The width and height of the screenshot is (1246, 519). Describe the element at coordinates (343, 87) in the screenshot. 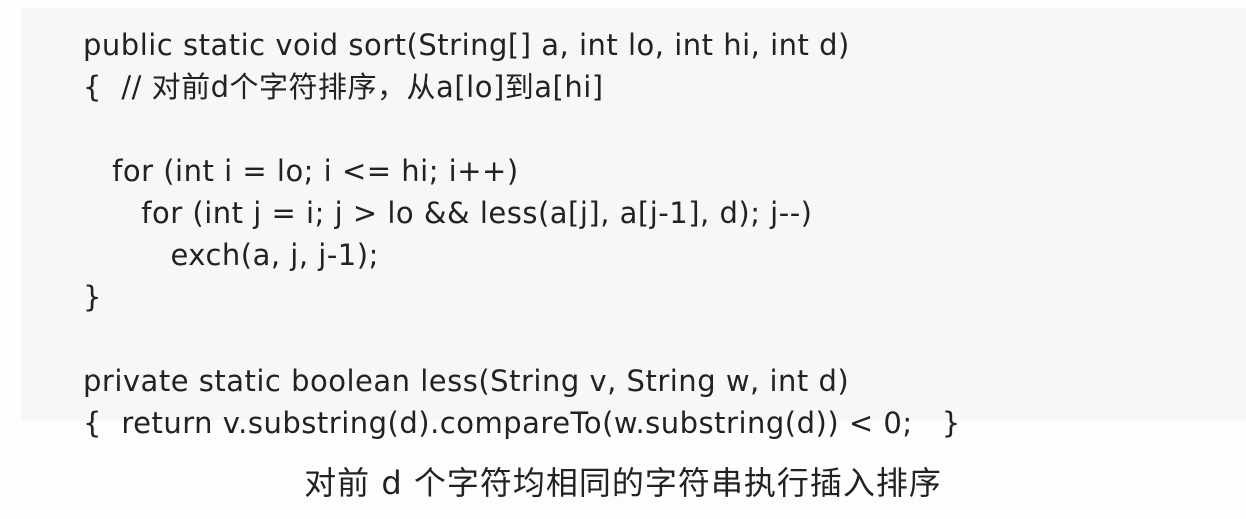

I see `code-line: { // 对前d个字符排序，从a[lo]到a[hi]` at that location.